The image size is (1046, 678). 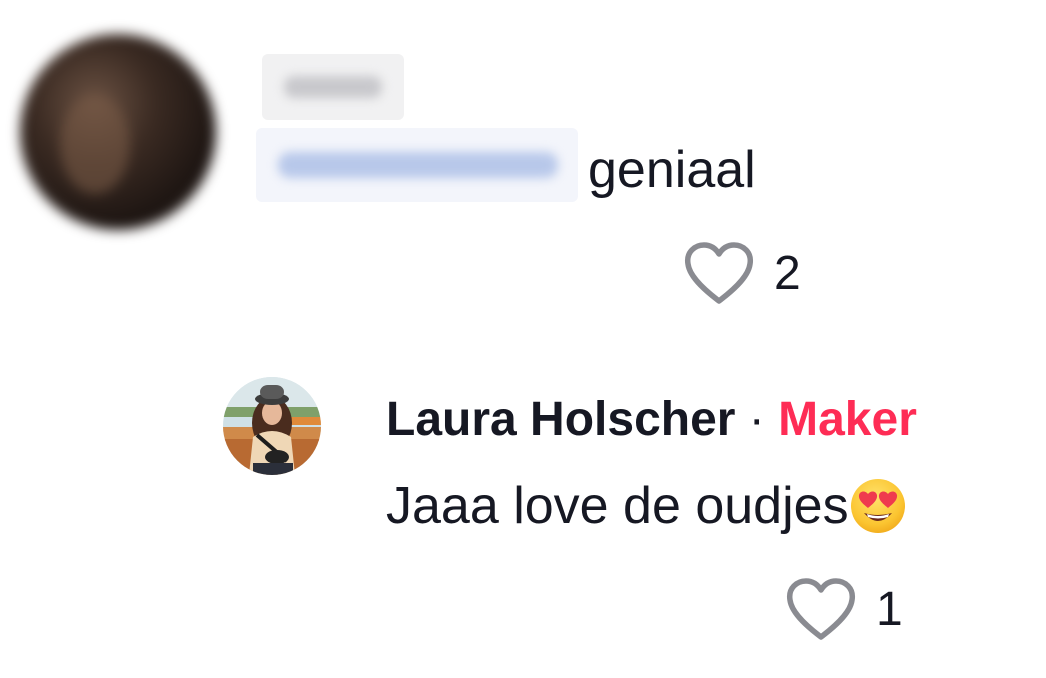 I want to click on comment-like-count: 2, so click(x=787, y=273).